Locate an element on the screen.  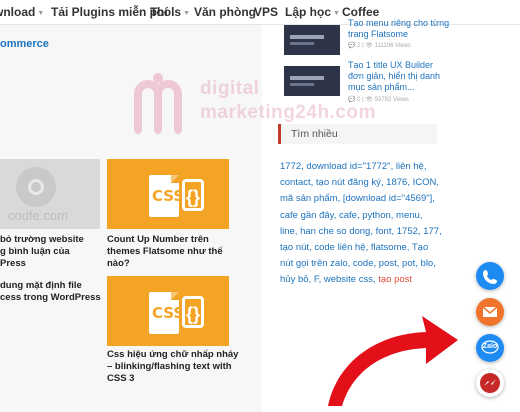
nav-download-label: Download is located at coordinates (18, 12).